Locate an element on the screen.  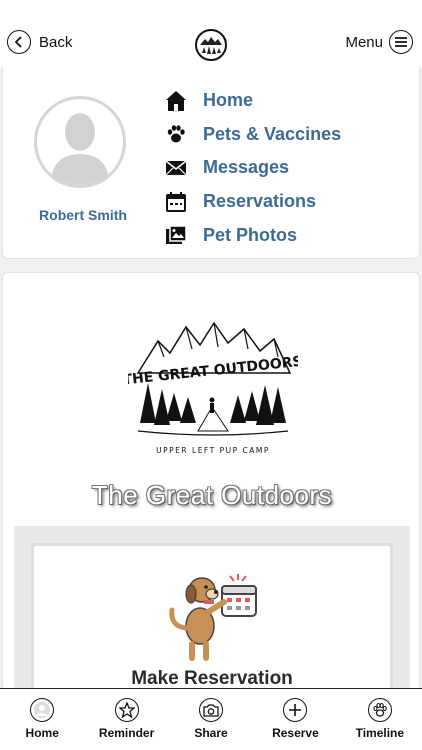
tab-label: Home is located at coordinates (42, 733).